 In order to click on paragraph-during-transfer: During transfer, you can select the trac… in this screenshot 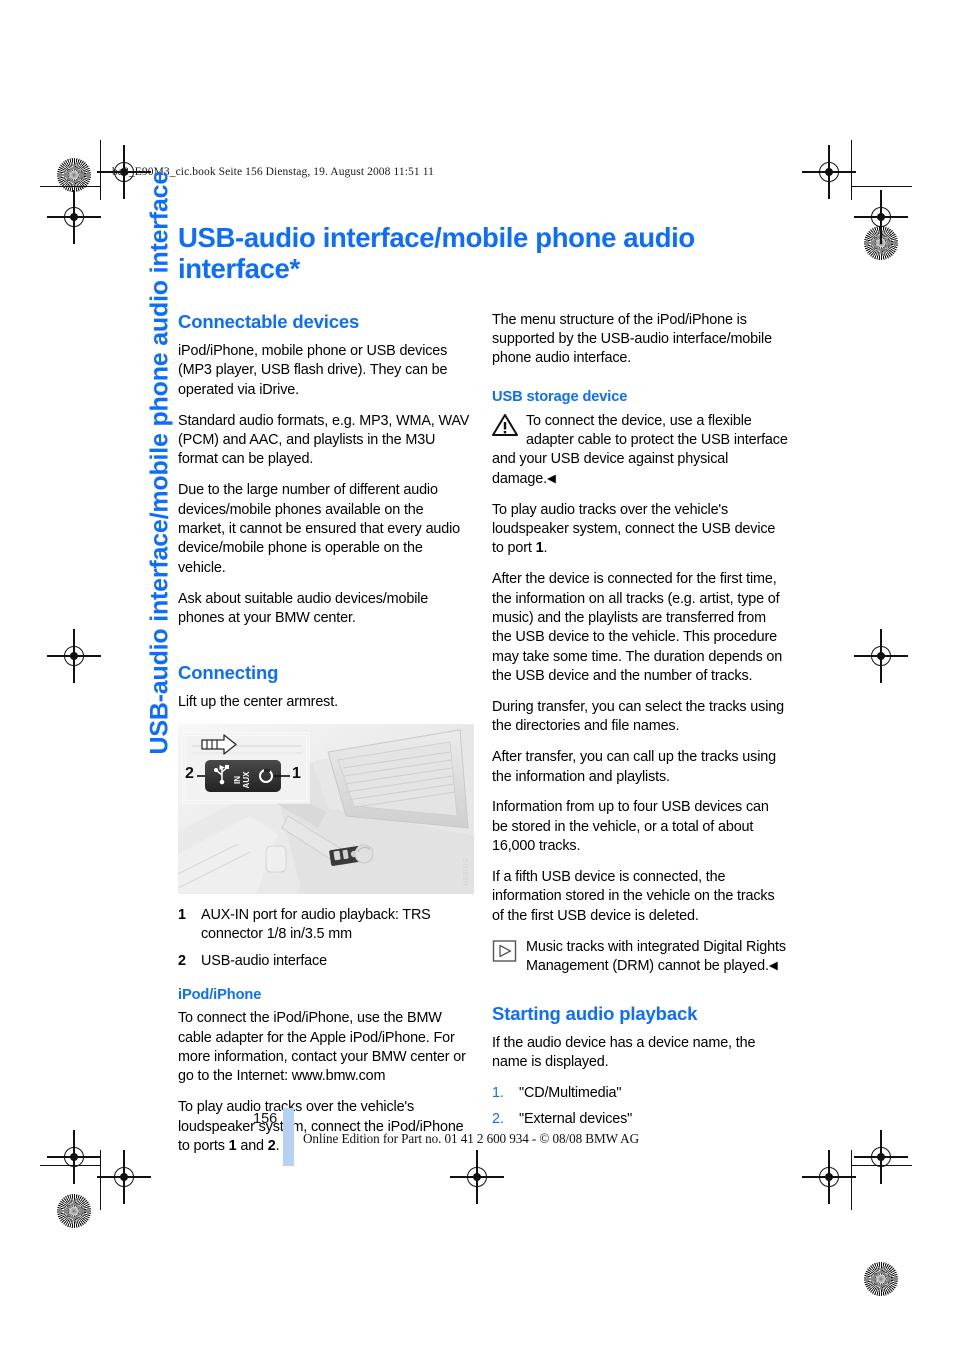, I will do `click(638, 716)`.